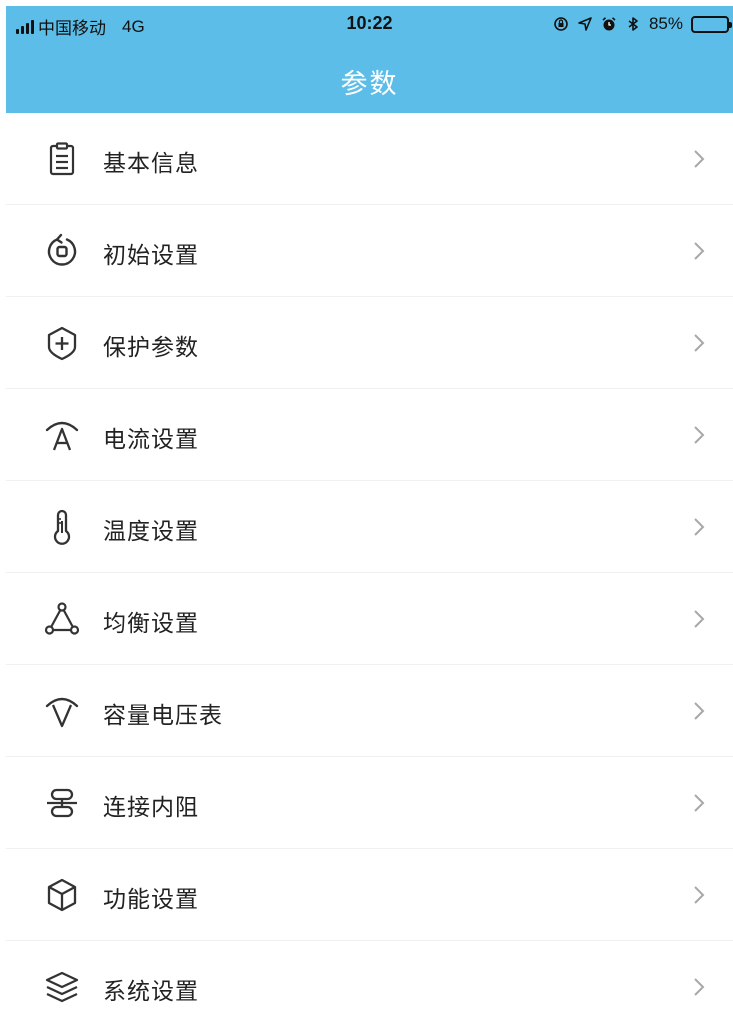  I want to click on orientation-lock-icon, so click(561, 24).